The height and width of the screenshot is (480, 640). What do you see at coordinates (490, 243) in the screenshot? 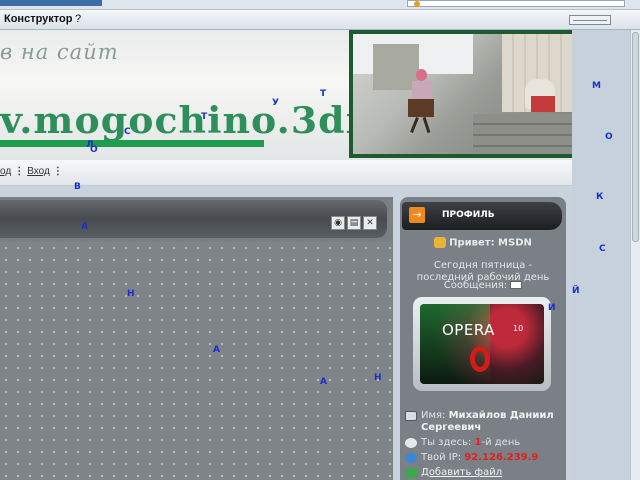
I see `greeting-text: Привет: MSDN` at bounding box center [490, 243].